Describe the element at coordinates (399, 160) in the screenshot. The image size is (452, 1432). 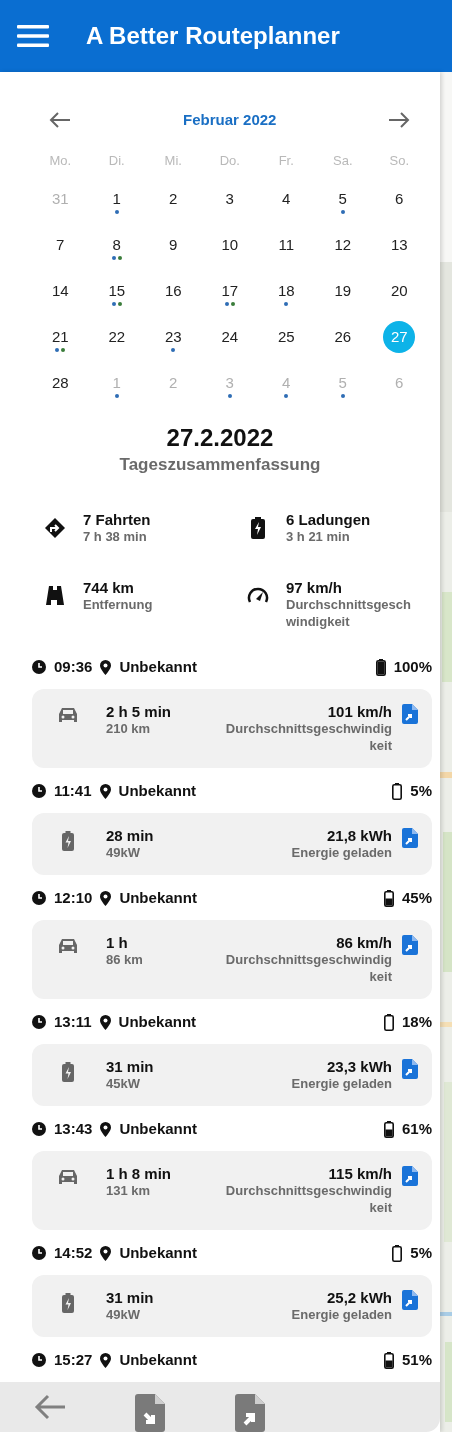
I see `weekday-label: So.` at that location.